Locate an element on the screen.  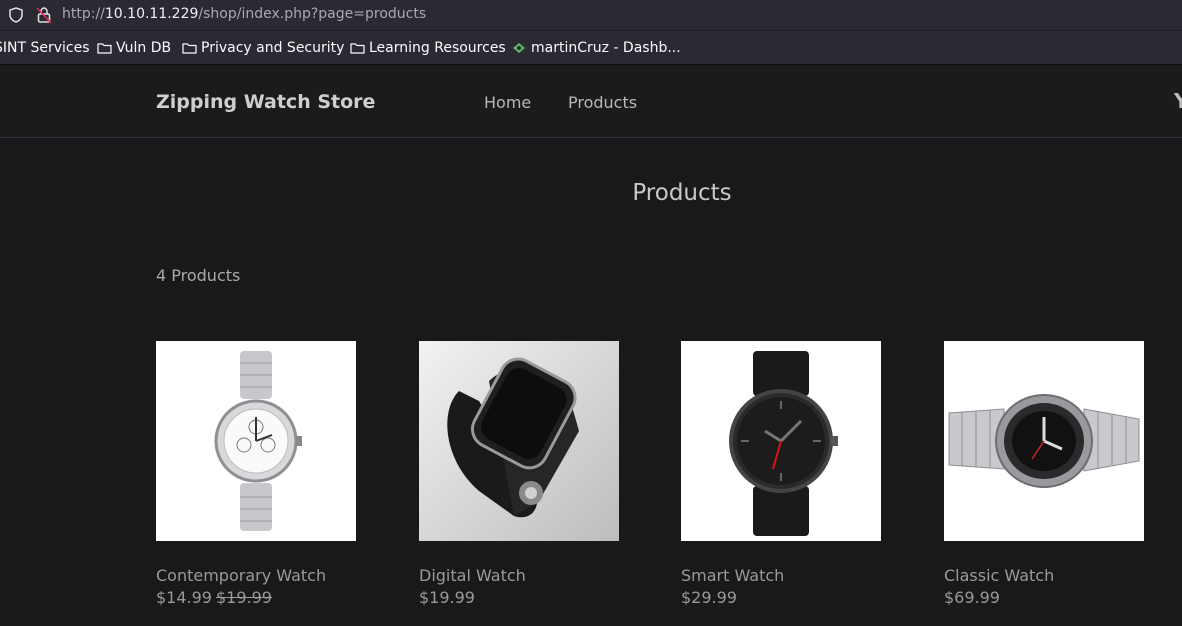
product-image-smart-watch is located at coordinates (781, 441).